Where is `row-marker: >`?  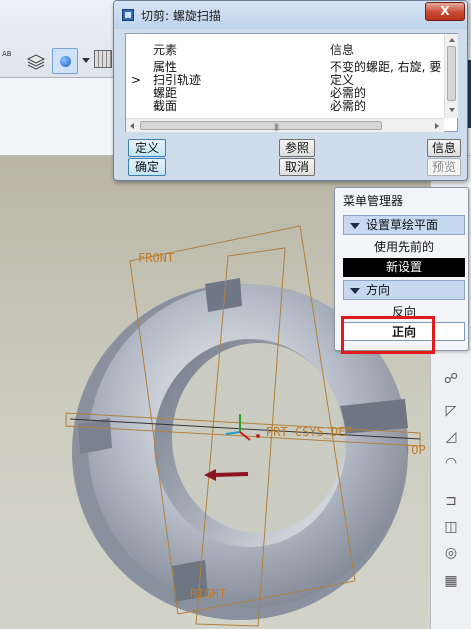 row-marker: > is located at coordinates (136, 80).